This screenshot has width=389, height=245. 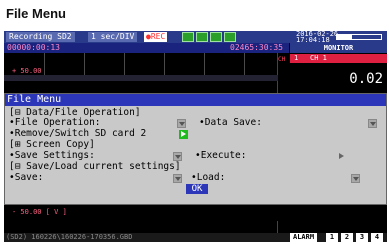 What do you see at coordinates (362, 237) in the screenshot?
I see `alarm-cell: 3` at bounding box center [362, 237].